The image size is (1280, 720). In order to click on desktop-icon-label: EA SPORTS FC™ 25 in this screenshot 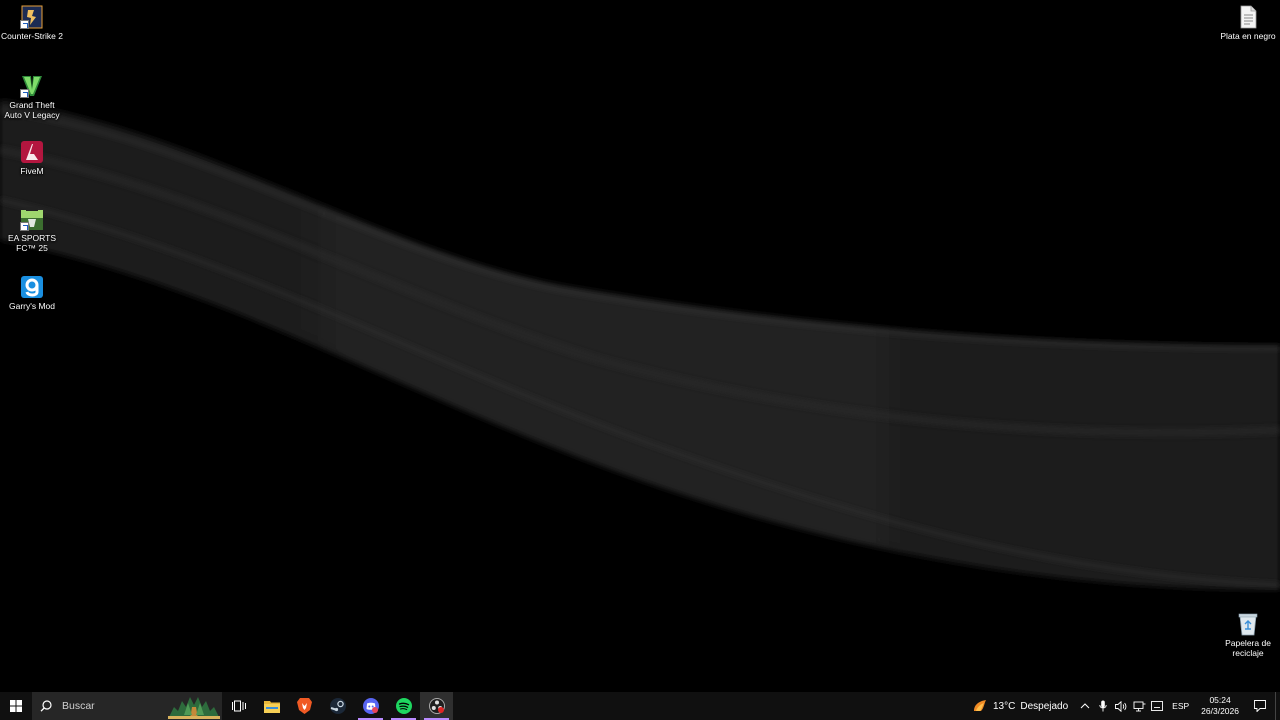, I will do `click(32, 243)`.